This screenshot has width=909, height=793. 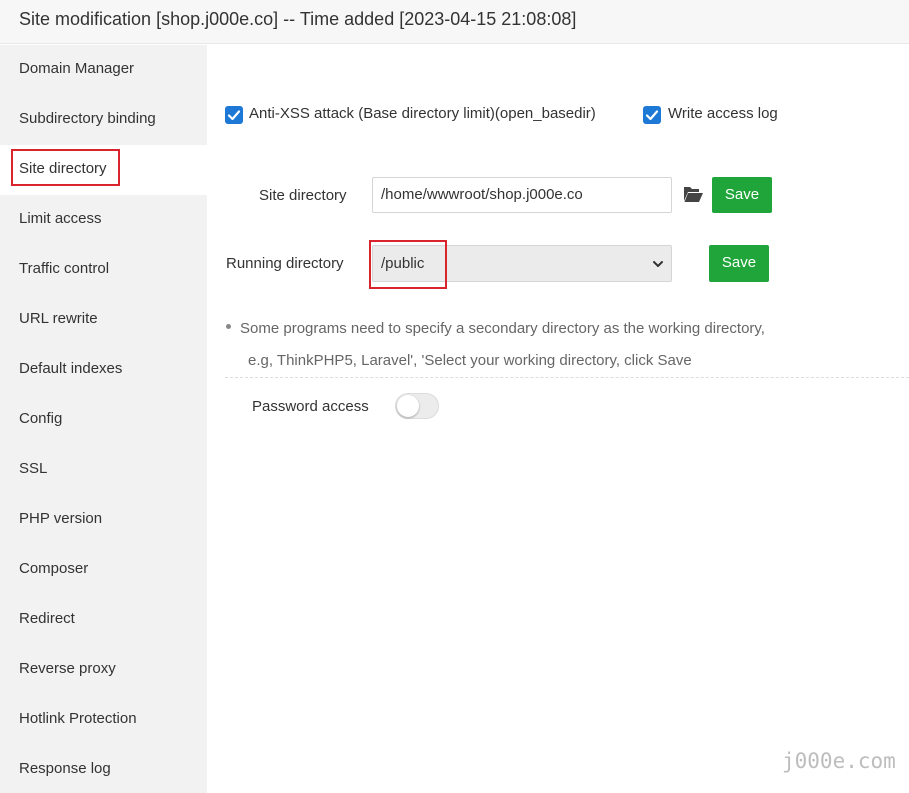 I want to click on sidebar-item-limit-access: Limit access, so click(x=103, y=220).